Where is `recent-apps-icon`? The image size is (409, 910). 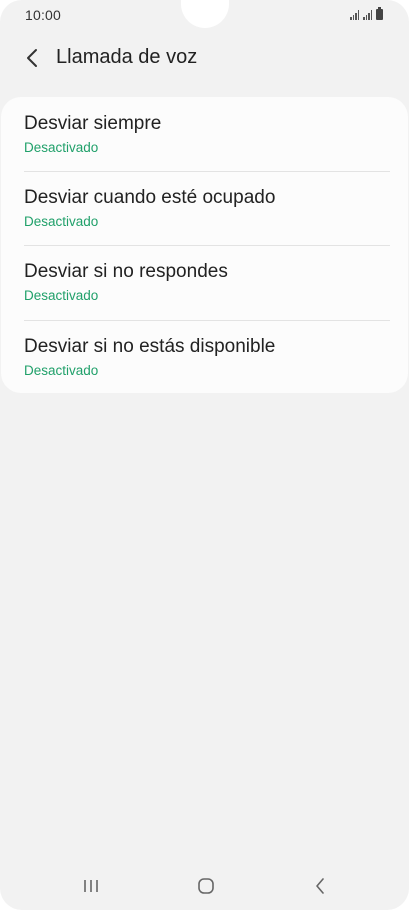 recent-apps-icon is located at coordinates (91, 886).